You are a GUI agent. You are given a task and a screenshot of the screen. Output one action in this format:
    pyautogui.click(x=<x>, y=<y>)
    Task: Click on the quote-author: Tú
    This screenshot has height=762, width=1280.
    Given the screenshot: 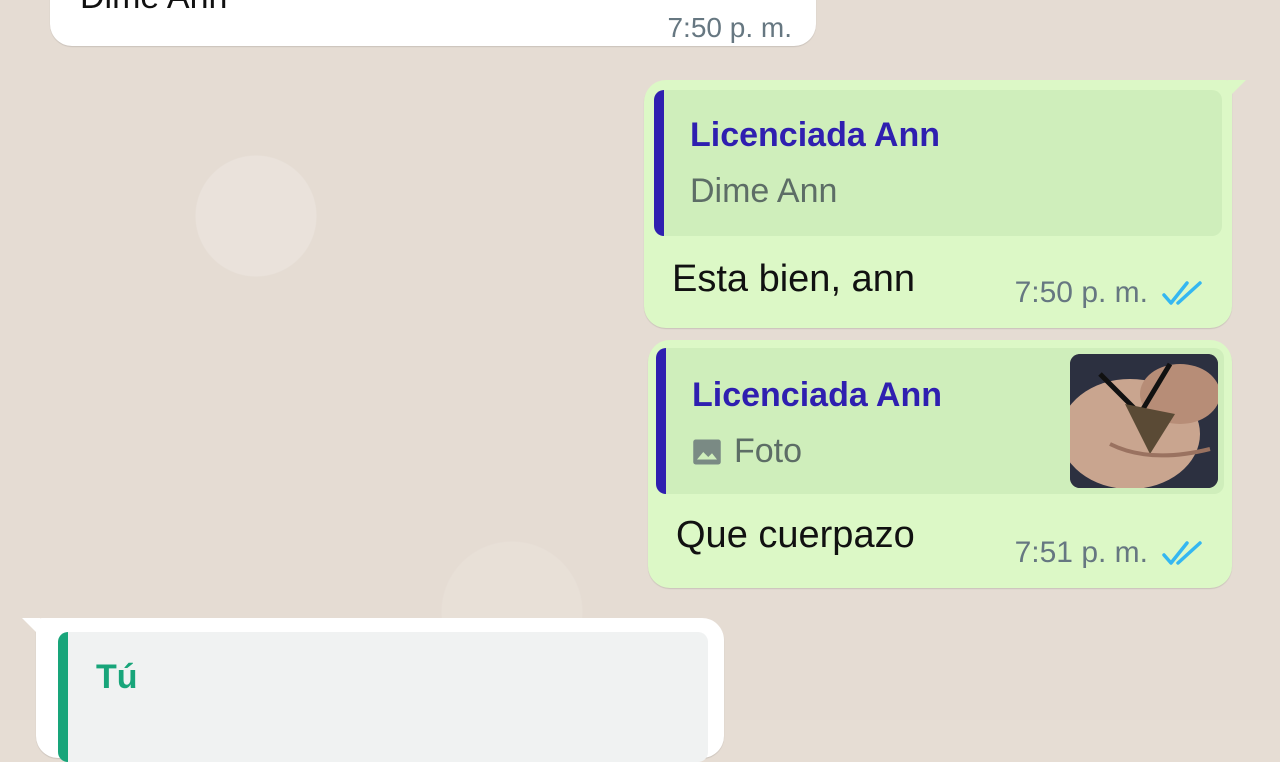 What is the action you would take?
    pyautogui.click(x=117, y=677)
    